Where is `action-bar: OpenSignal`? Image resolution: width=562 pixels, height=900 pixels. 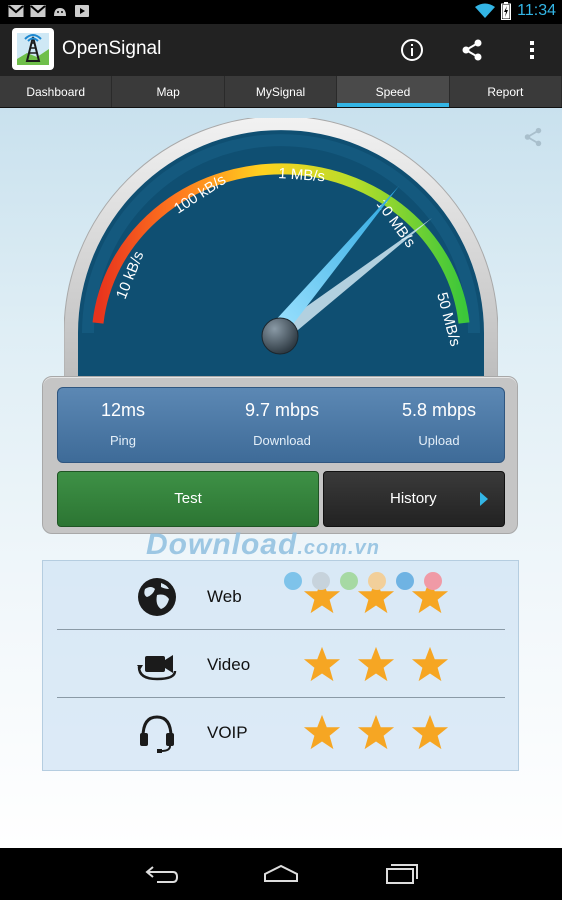
action-bar: OpenSignal is located at coordinates (281, 50).